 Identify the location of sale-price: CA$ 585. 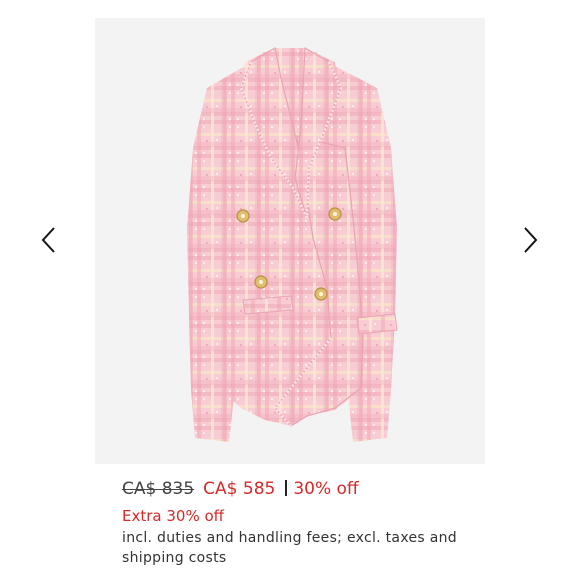
(239, 489).